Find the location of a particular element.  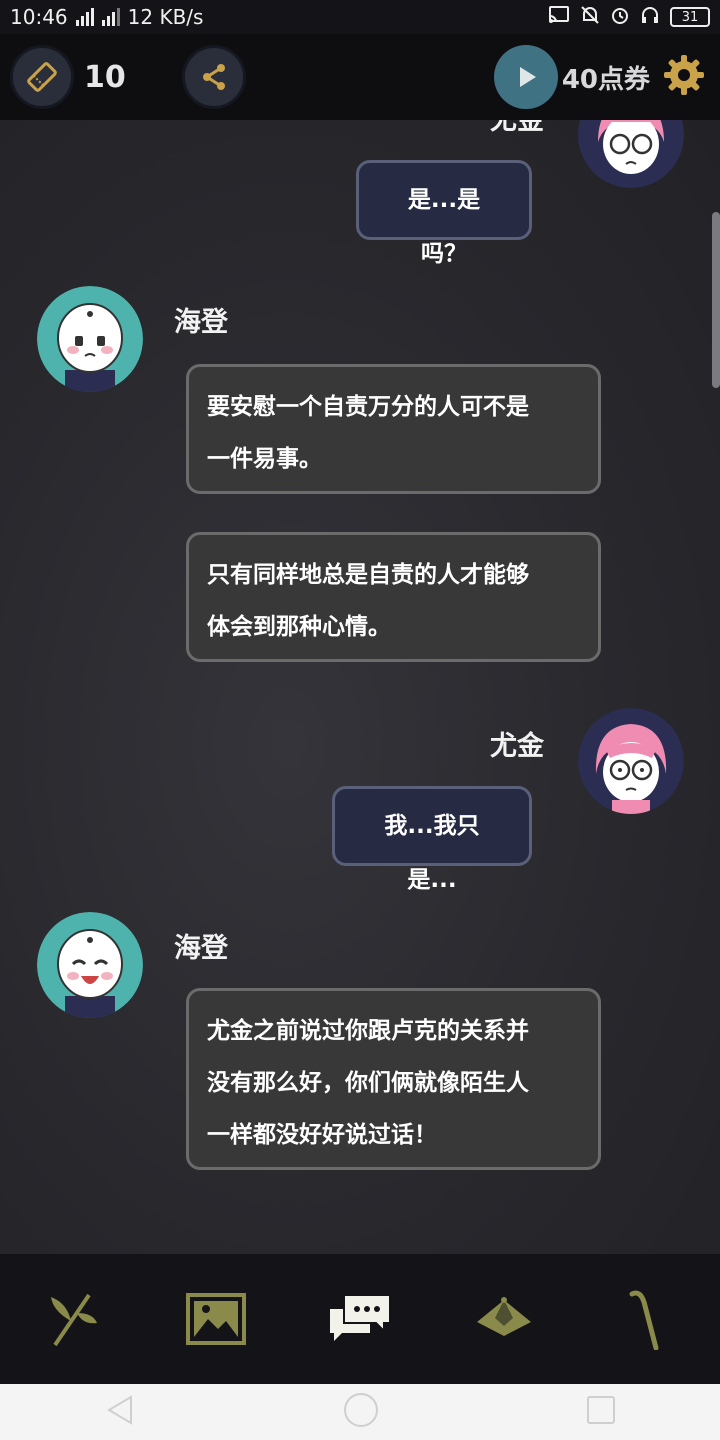

cast-icon is located at coordinates (559, 17).